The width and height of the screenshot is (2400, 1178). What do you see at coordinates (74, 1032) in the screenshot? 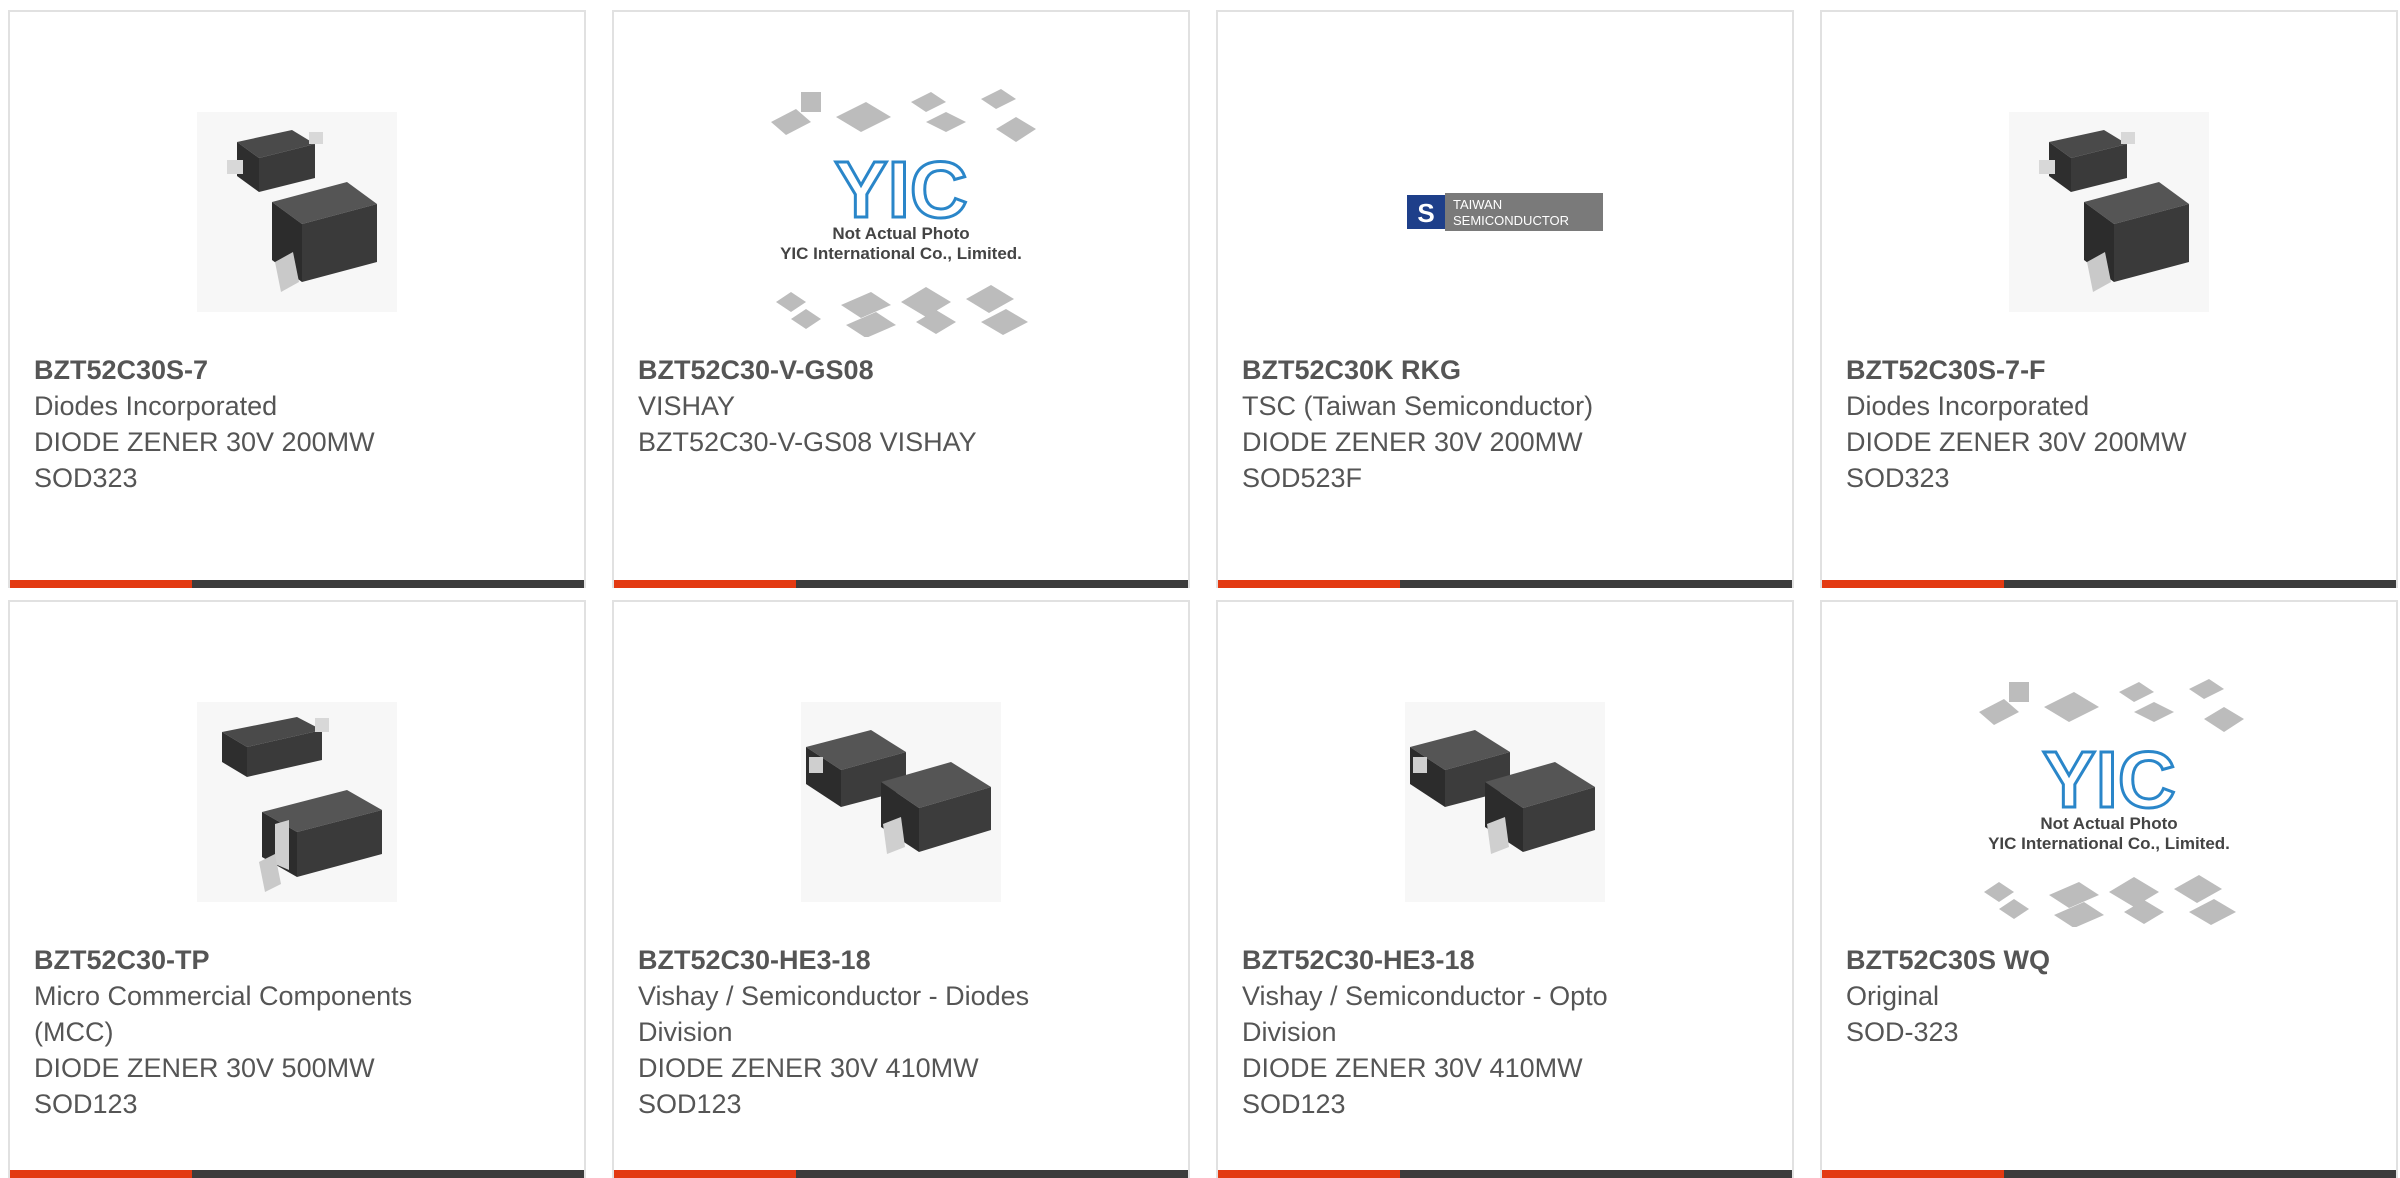
I see `manufacturer-cont: (MCC)` at bounding box center [74, 1032].